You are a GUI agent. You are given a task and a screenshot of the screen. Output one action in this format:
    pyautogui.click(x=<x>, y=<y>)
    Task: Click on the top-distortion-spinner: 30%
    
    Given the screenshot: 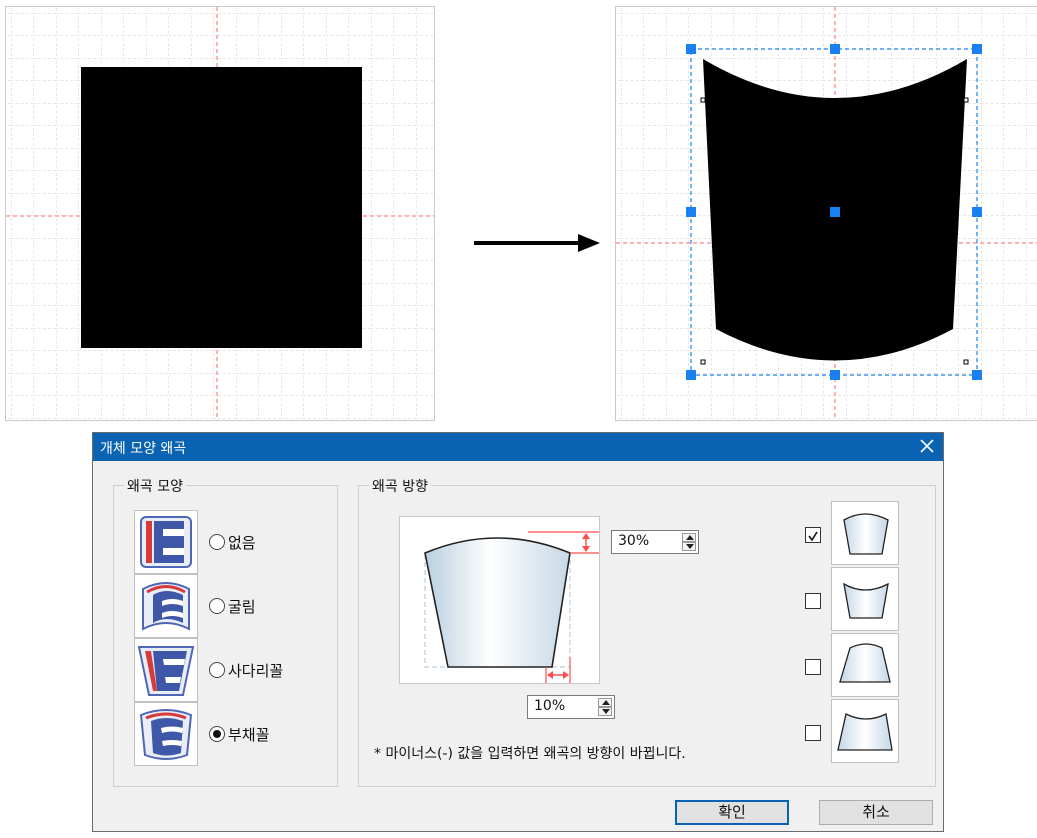 What is the action you would take?
    pyautogui.click(x=655, y=542)
    